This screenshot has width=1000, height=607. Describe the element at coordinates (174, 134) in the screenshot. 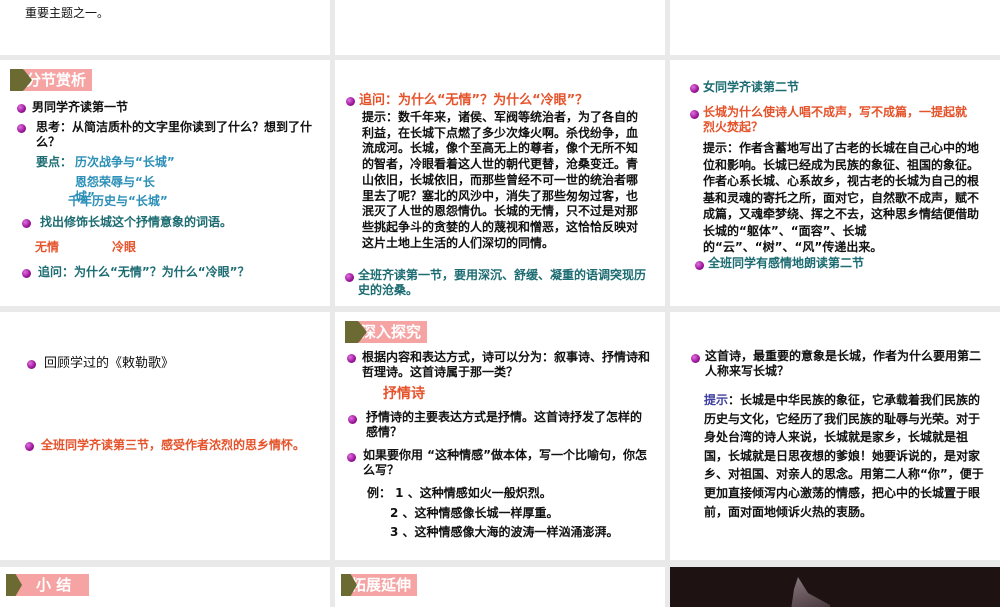

I see `slide-text: 思考：从简洁质朴的文字里你读到了什么？想到了什么？` at that location.